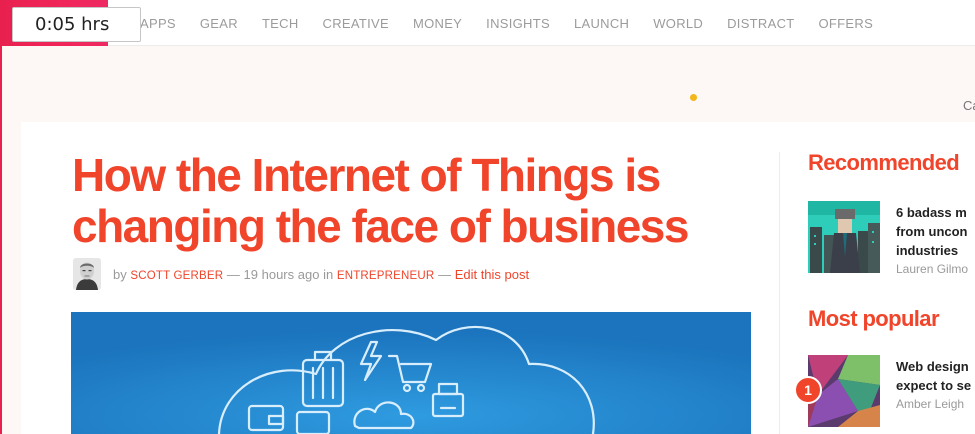  What do you see at coordinates (884, 162) in the screenshot?
I see `recommended-heading: Recommended` at bounding box center [884, 162].